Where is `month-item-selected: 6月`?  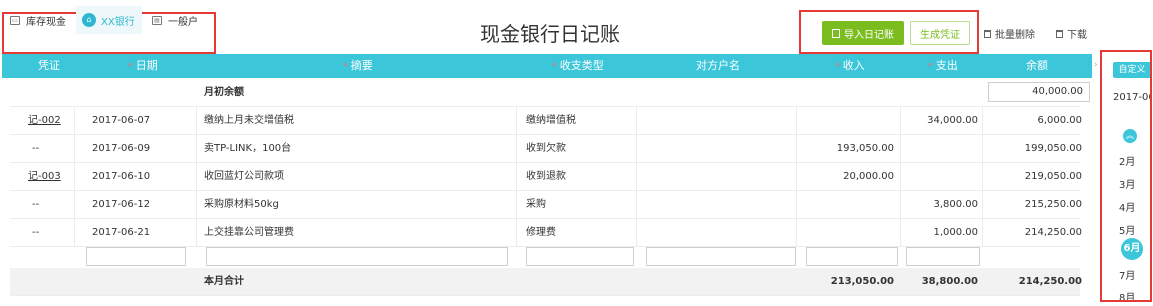
month-item-selected: 6月 is located at coordinates (1132, 249).